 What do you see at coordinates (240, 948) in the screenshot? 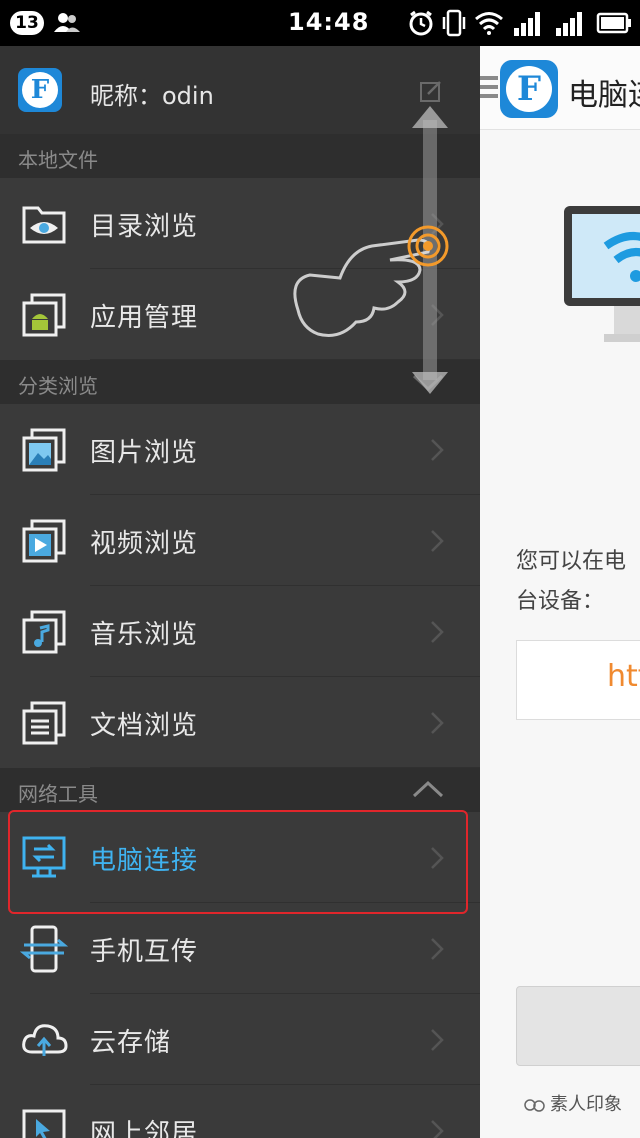
I see `menu-item-phone-transfer: 手机互传` at bounding box center [240, 948].